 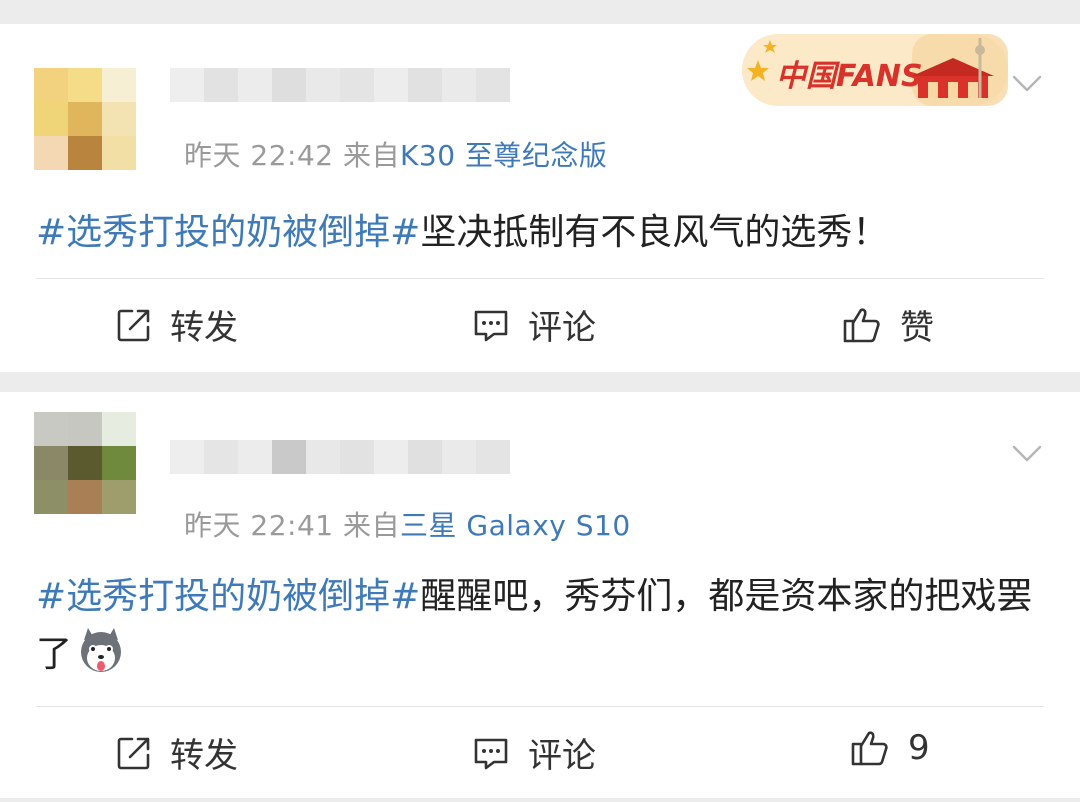 I want to click on like-button: 9, so click(x=890, y=748).